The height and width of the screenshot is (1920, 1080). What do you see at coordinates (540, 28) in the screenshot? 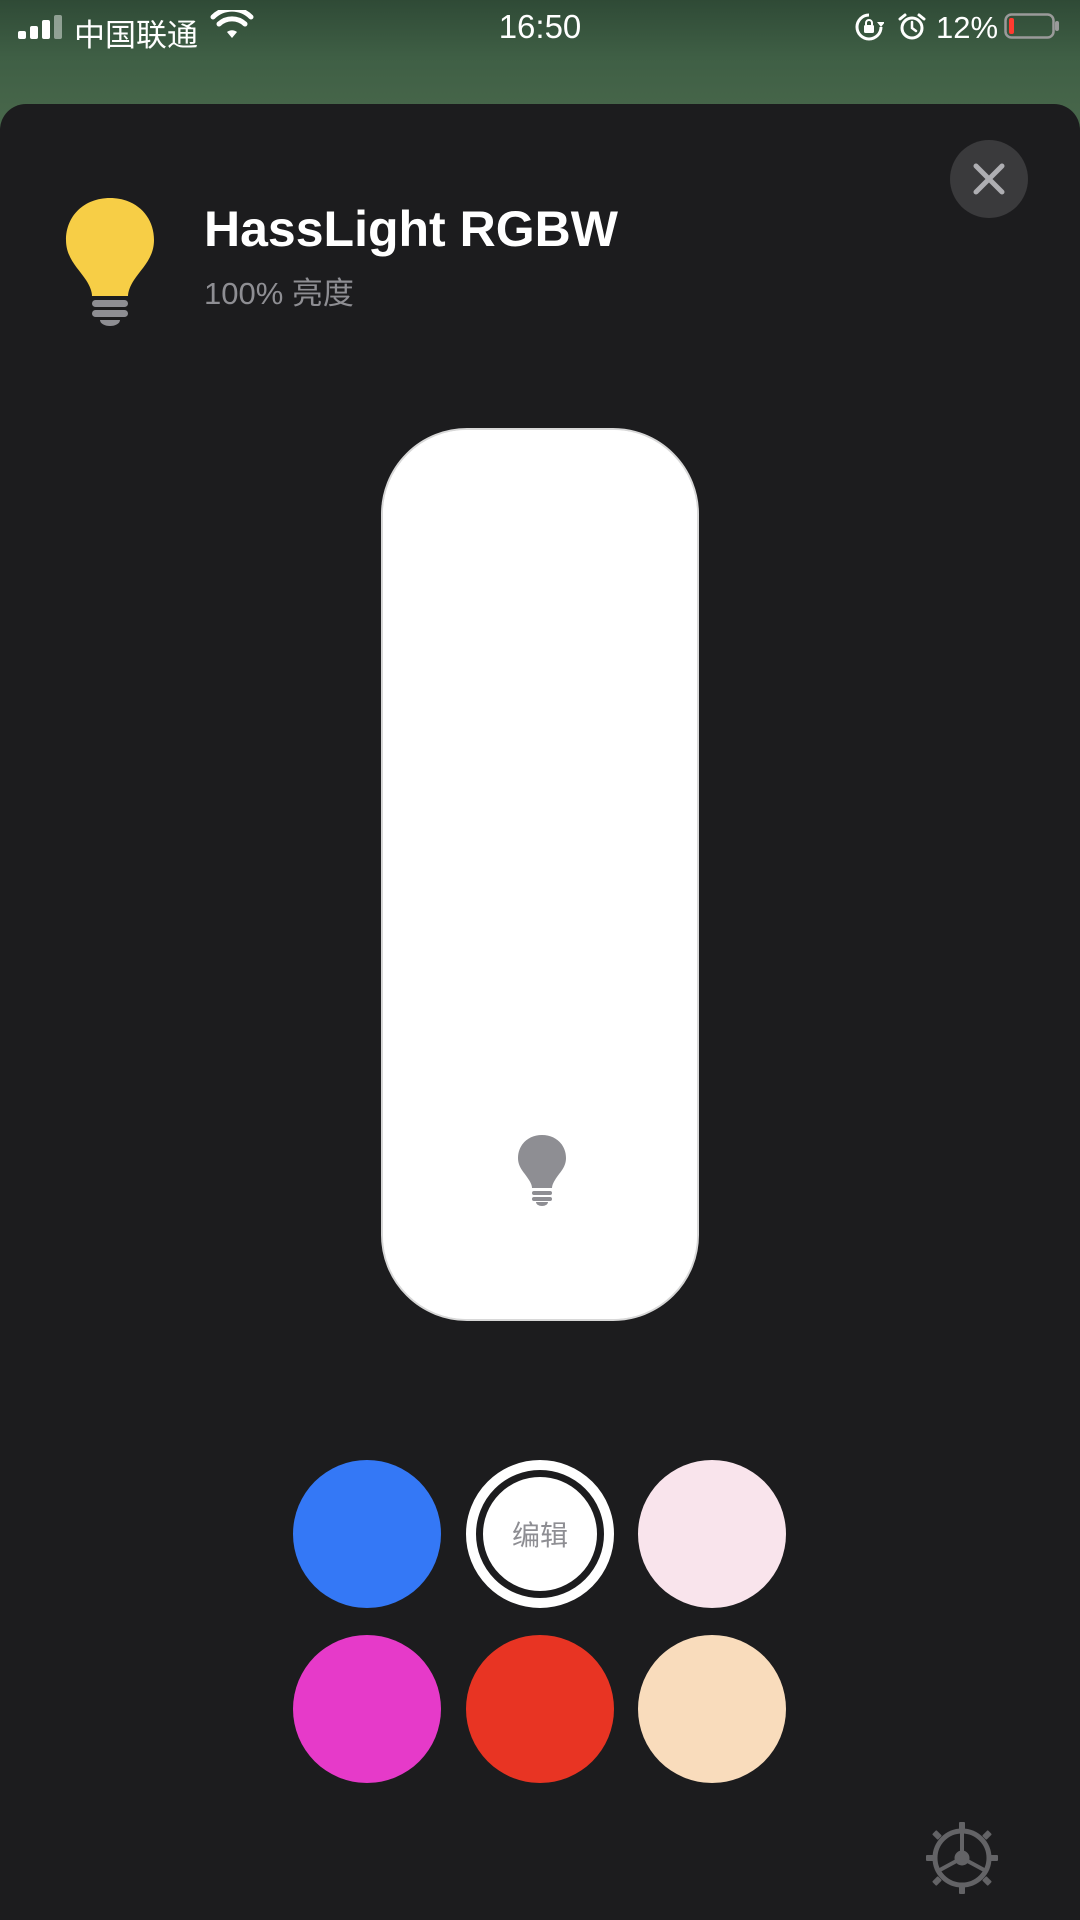
I see `status-bar: 中国联通 16:50 12%` at bounding box center [540, 28].